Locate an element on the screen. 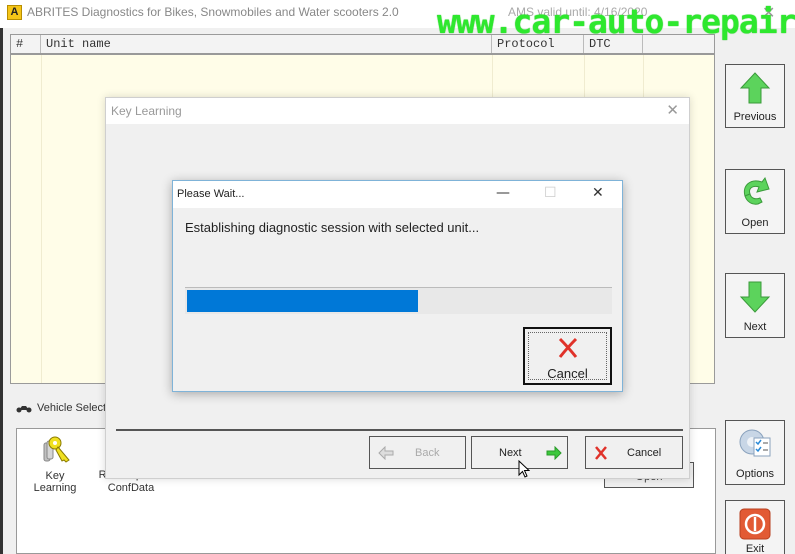  redo-arrow-icon is located at coordinates (756, 190).